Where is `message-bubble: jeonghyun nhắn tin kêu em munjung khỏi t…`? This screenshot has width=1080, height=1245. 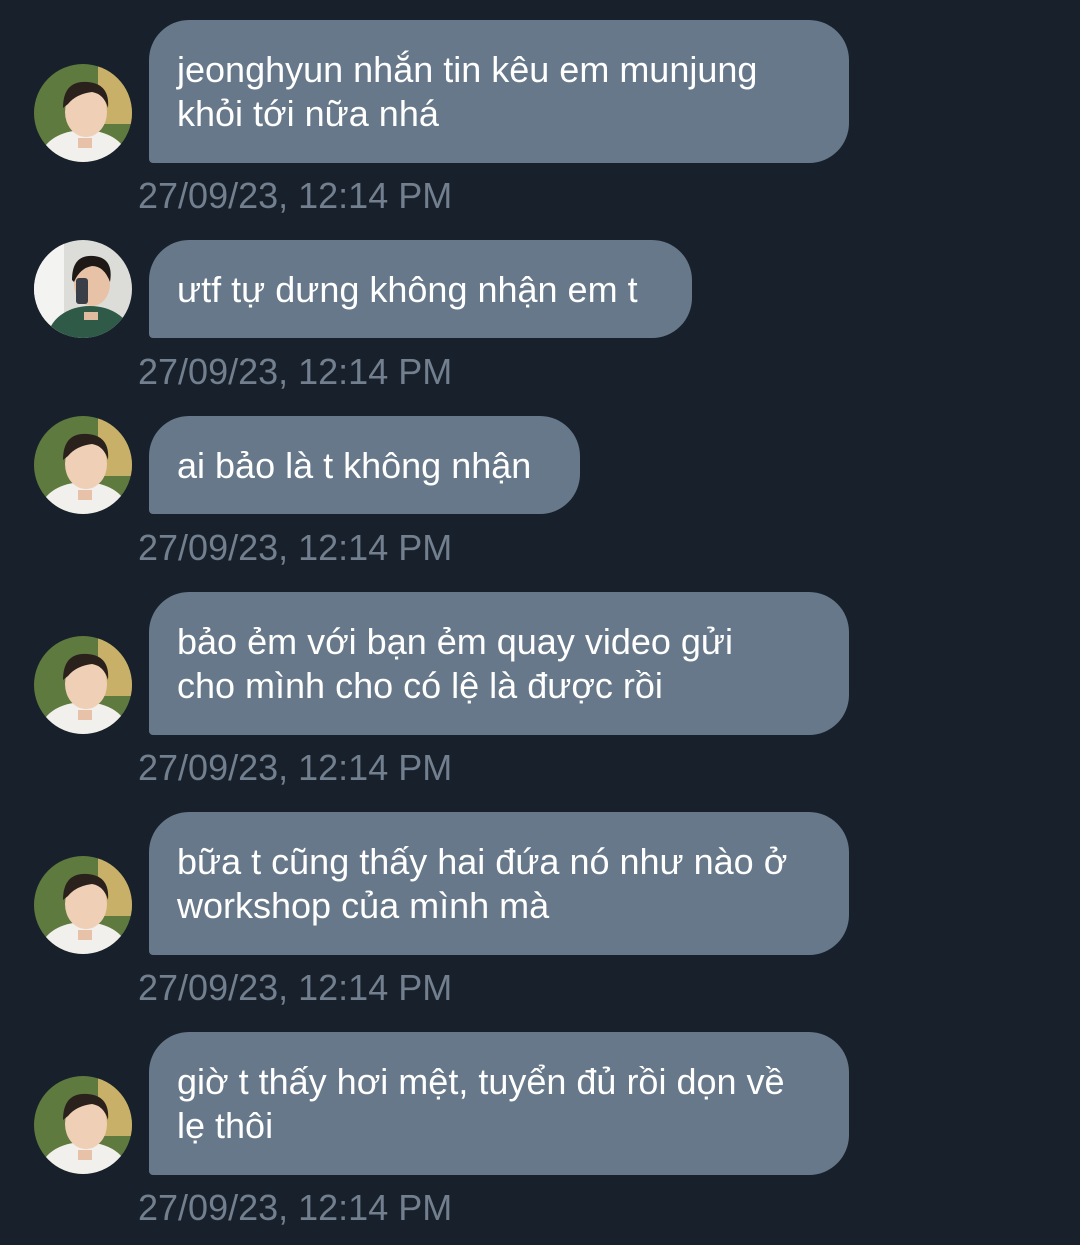 message-bubble: jeonghyun nhắn tin kêu em munjung khỏi t… is located at coordinates (499, 91).